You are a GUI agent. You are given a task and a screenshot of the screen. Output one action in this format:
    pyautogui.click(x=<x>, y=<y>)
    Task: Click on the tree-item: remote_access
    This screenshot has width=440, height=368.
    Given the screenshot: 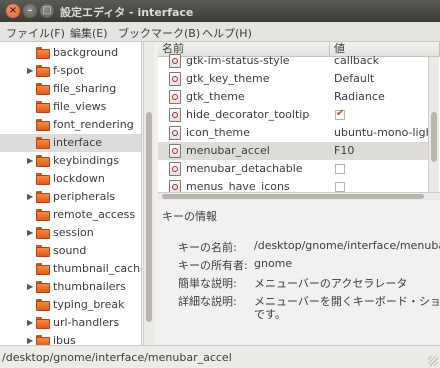 What is the action you would take?
    pyautogui.click(x=70, y=215)
    